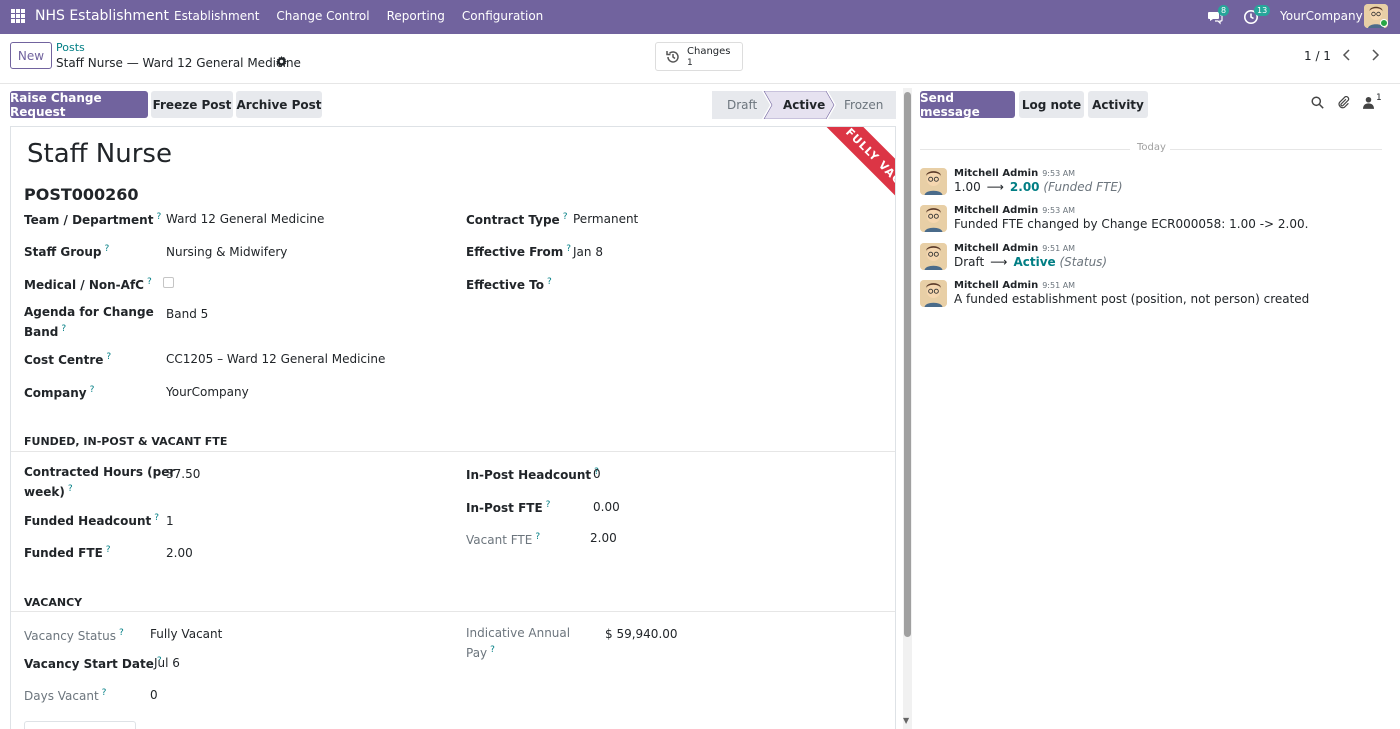 This screenshot has height=729, width=1400. I want to click on activity-clock-icon: 13, so click(1257, 15).